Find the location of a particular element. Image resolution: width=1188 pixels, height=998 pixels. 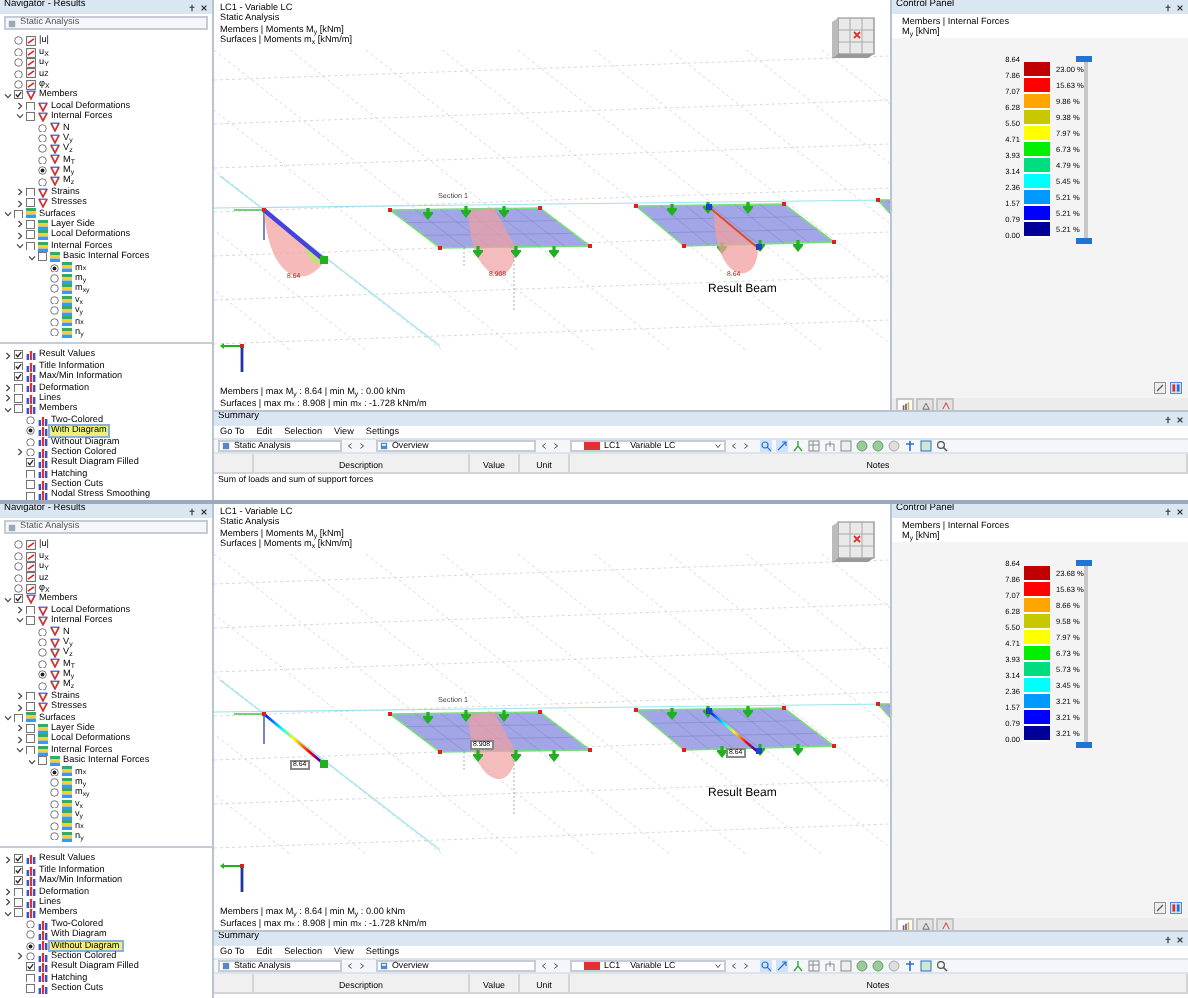

search-icon is located at coordinates (942, 446).